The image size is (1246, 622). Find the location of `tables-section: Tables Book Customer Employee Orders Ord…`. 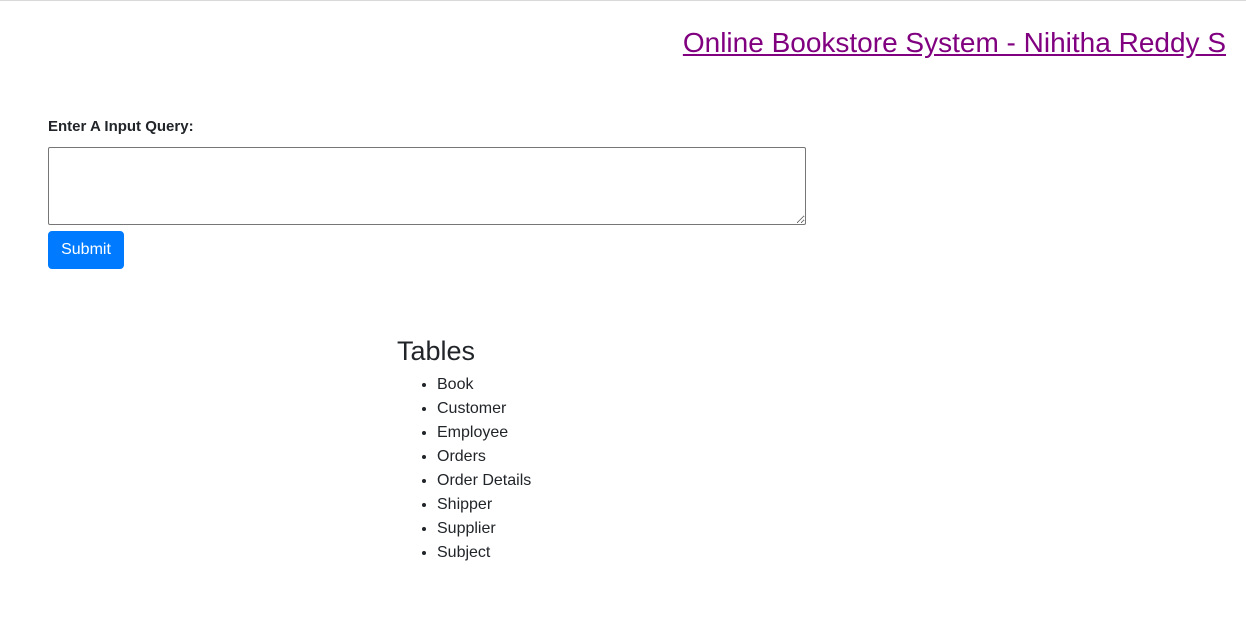

tables-section: Tables Book Customer Employee Orders Ord… is located at coordinates (464, 449).